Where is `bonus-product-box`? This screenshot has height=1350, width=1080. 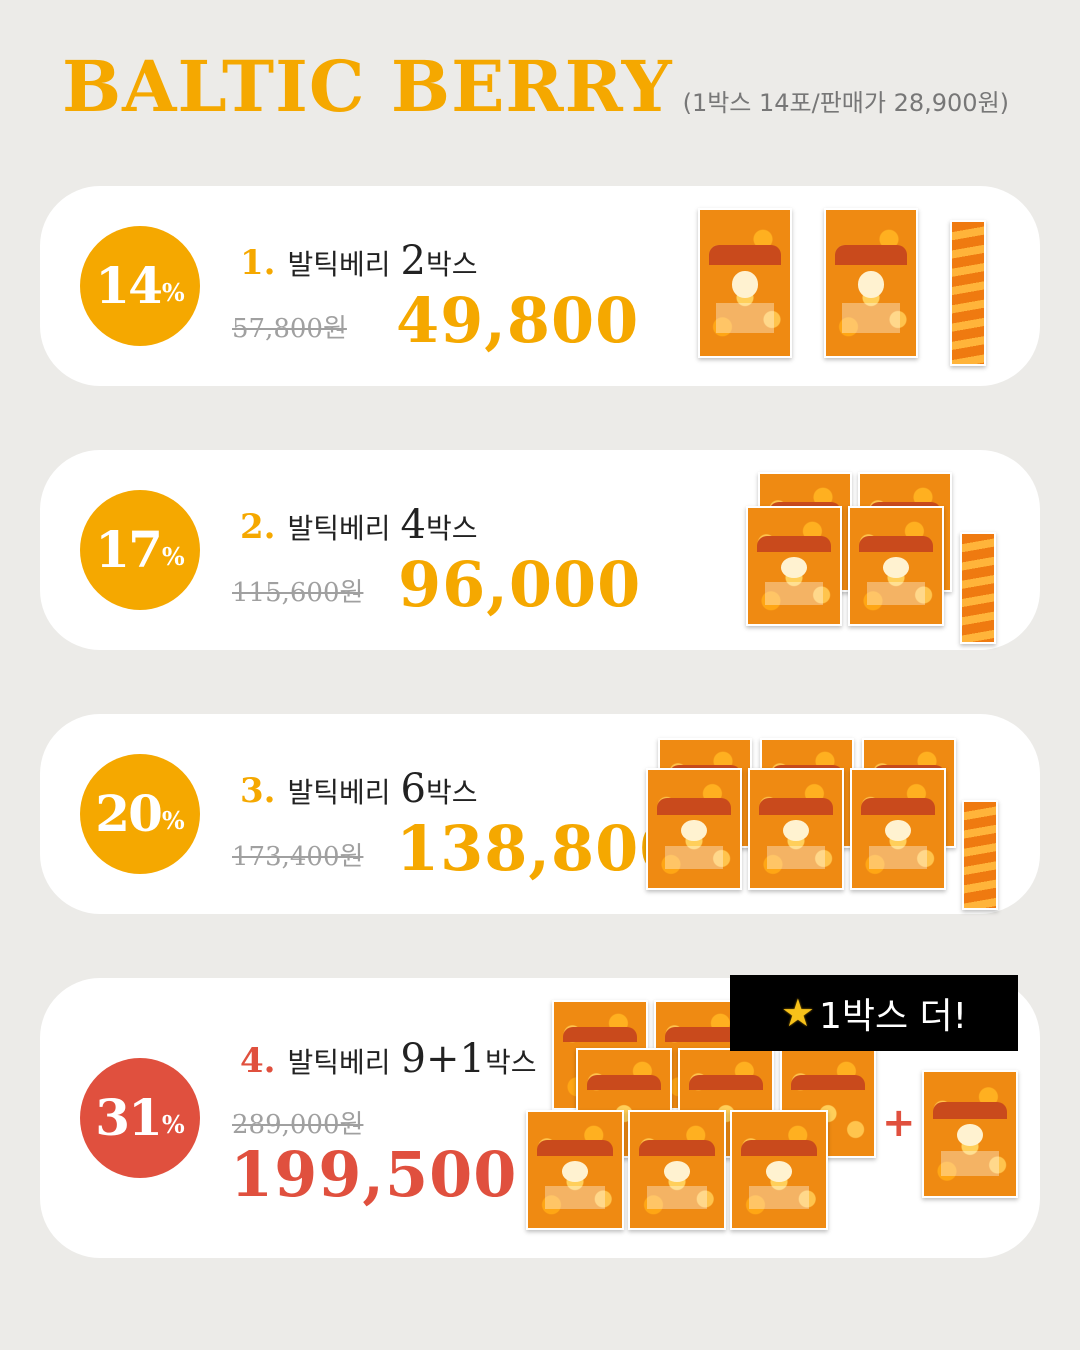 bonus-product-box is located at coordinates (970, 1134).